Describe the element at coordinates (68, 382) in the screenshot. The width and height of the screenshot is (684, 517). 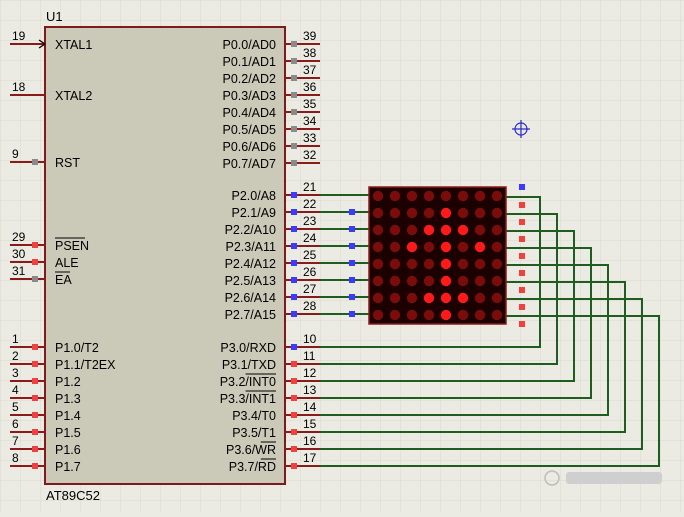
I see `pin-name: P1.2` at that location.